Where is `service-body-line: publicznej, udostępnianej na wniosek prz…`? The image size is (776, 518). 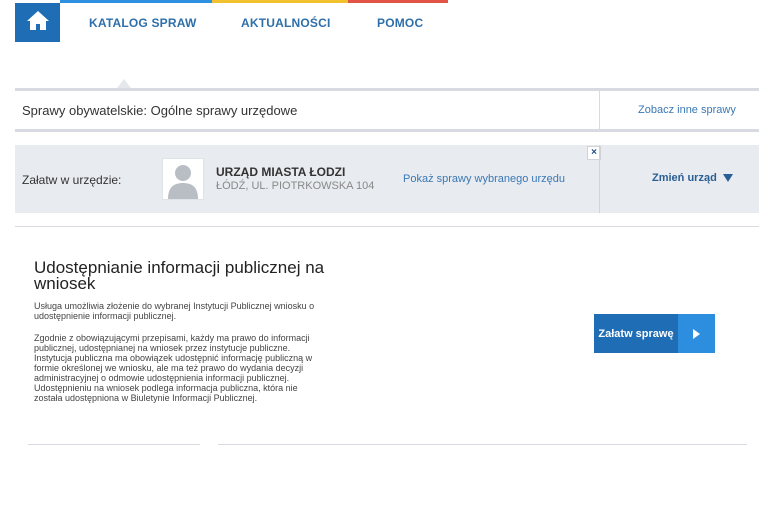
service-body-line: publicznej, udostępnianej na wniosek prz… is located at coordinates (162, 348).